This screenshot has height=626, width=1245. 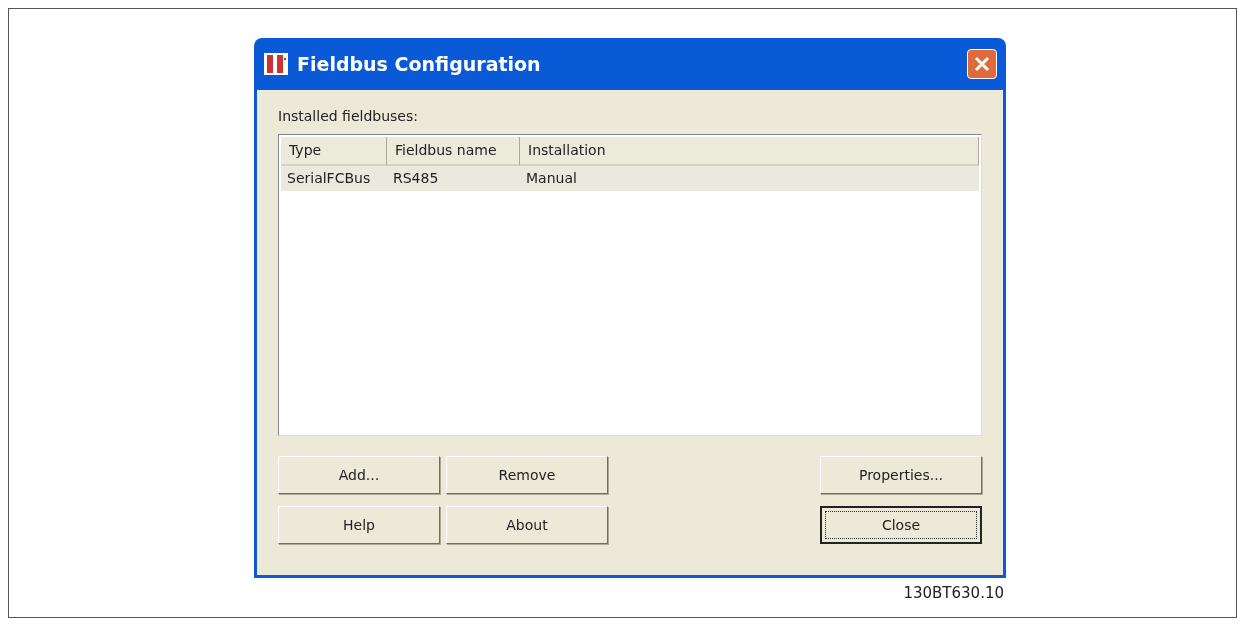 What do you see at coordinates (334, 151) in the screenshot?
I see `column-header: Type` at bounding box center [334, 151].